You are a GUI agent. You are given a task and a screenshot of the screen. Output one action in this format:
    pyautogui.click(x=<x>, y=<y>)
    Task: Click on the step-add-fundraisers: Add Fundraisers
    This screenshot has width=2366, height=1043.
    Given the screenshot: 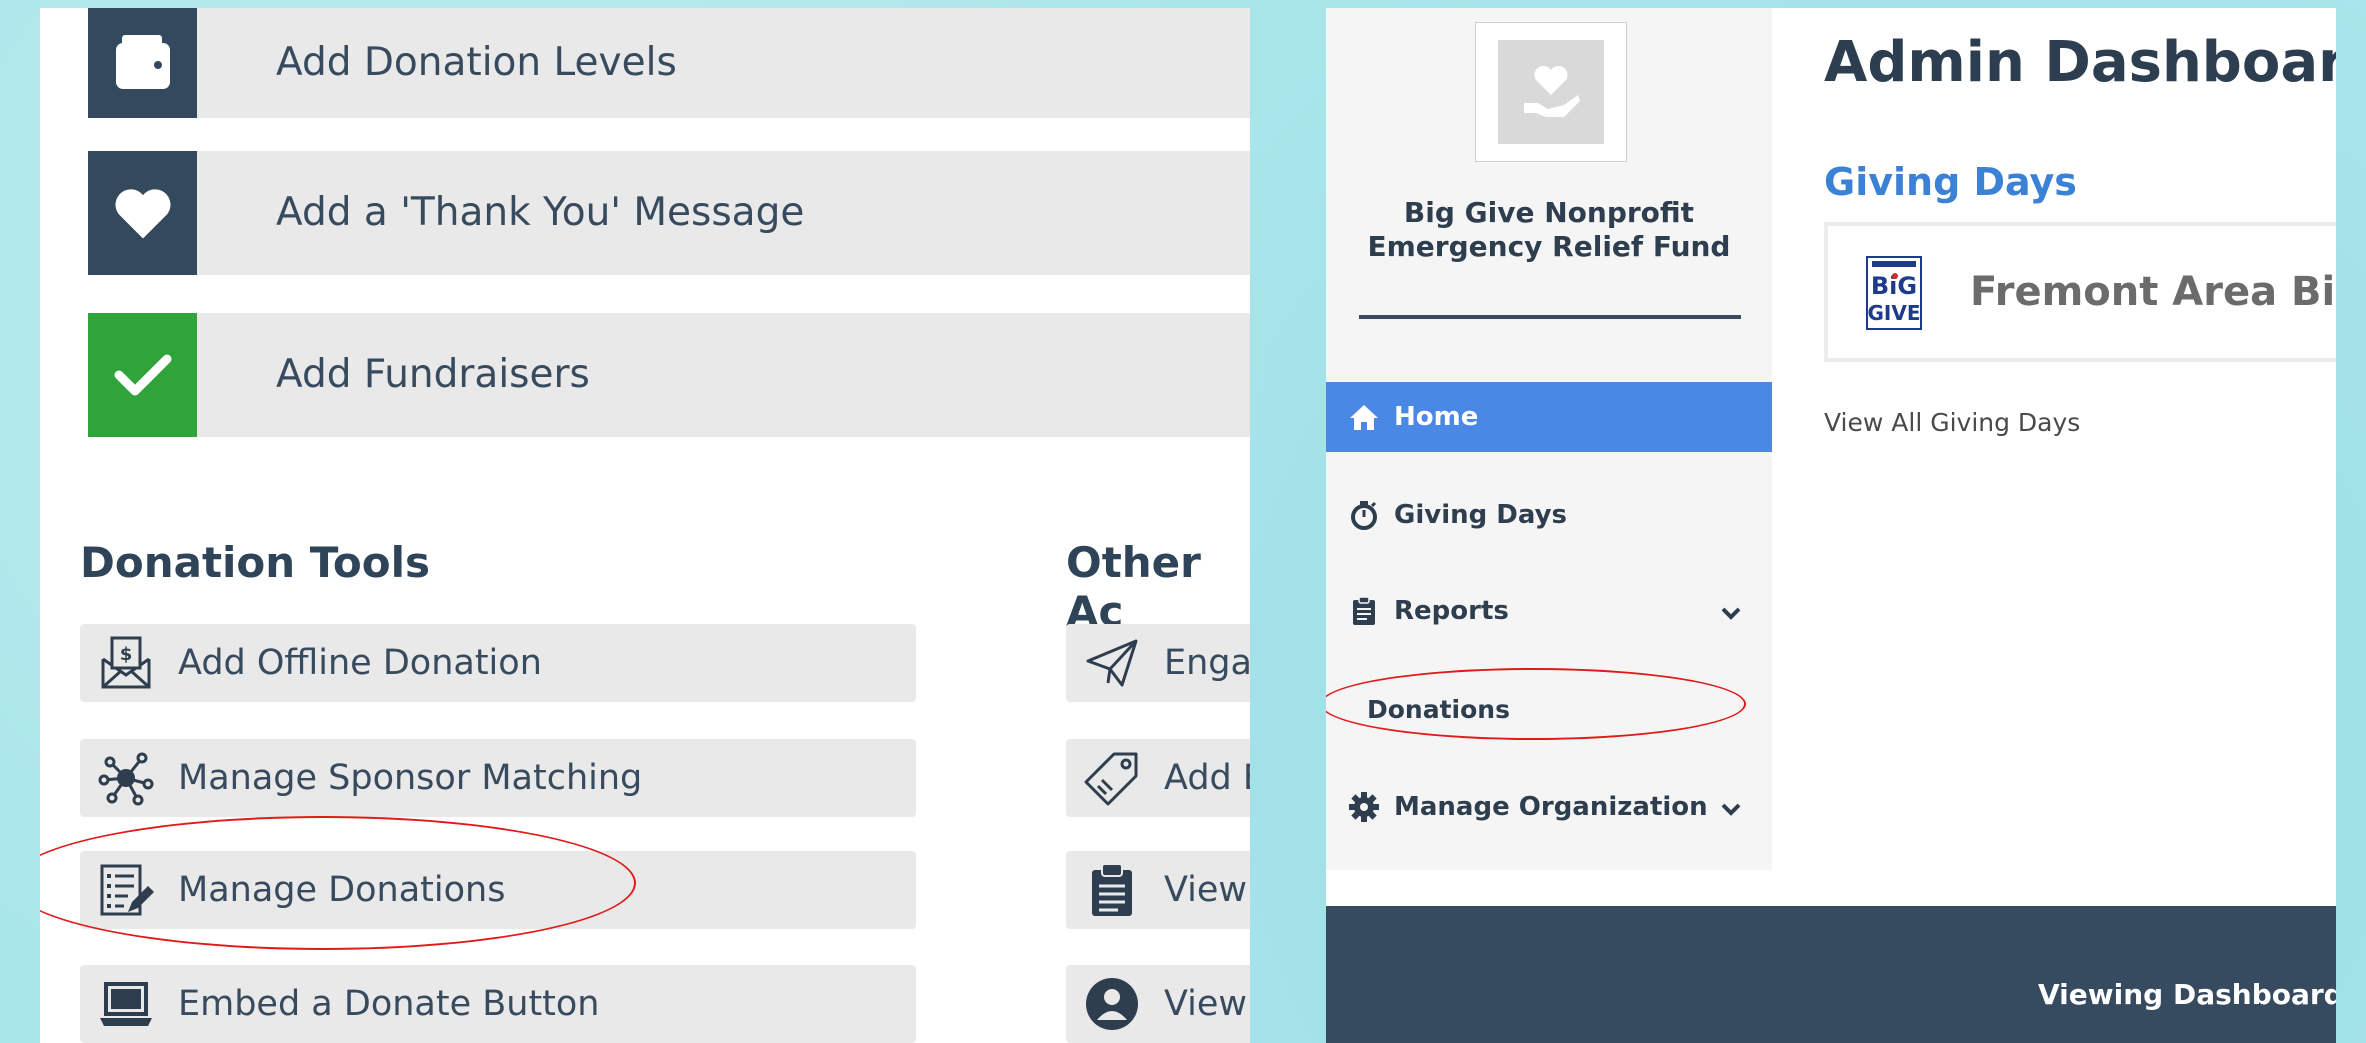 What is the action you would take?
    pyautogui.click(x=669, y=375)
    